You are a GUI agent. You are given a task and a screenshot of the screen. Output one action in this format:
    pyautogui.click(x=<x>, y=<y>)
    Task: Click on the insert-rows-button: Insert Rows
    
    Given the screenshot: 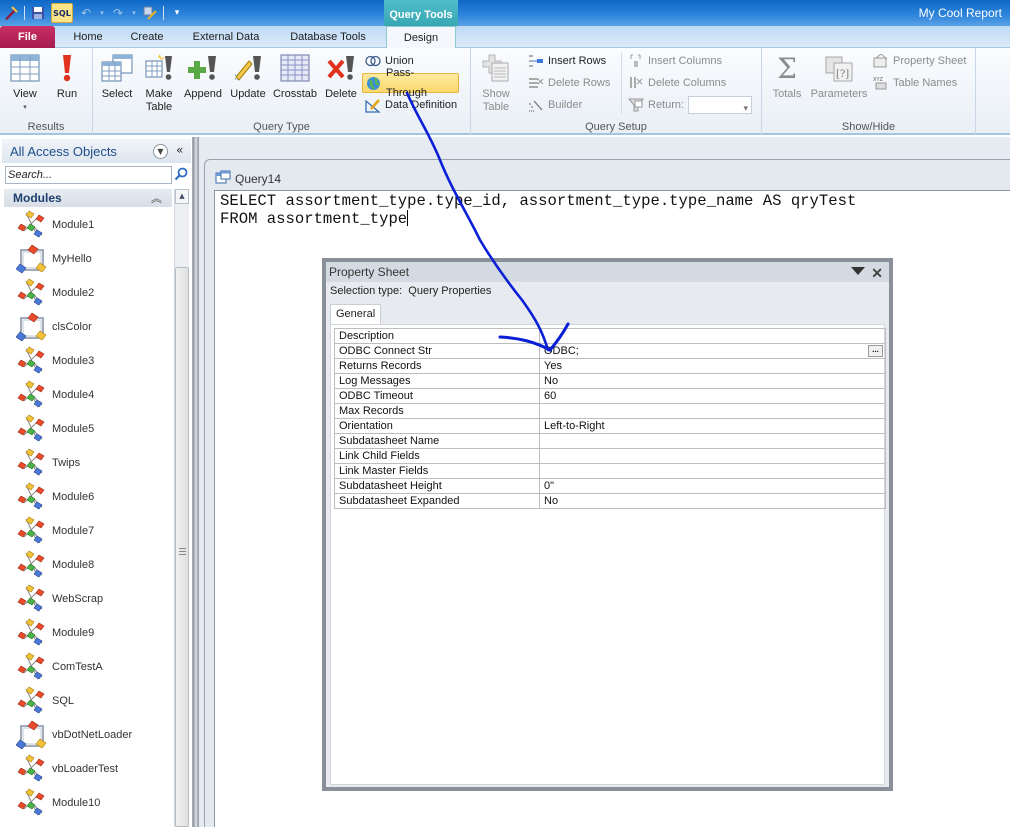 What is the action you would take?
    pyautogui.click(x=567, y=61)
    